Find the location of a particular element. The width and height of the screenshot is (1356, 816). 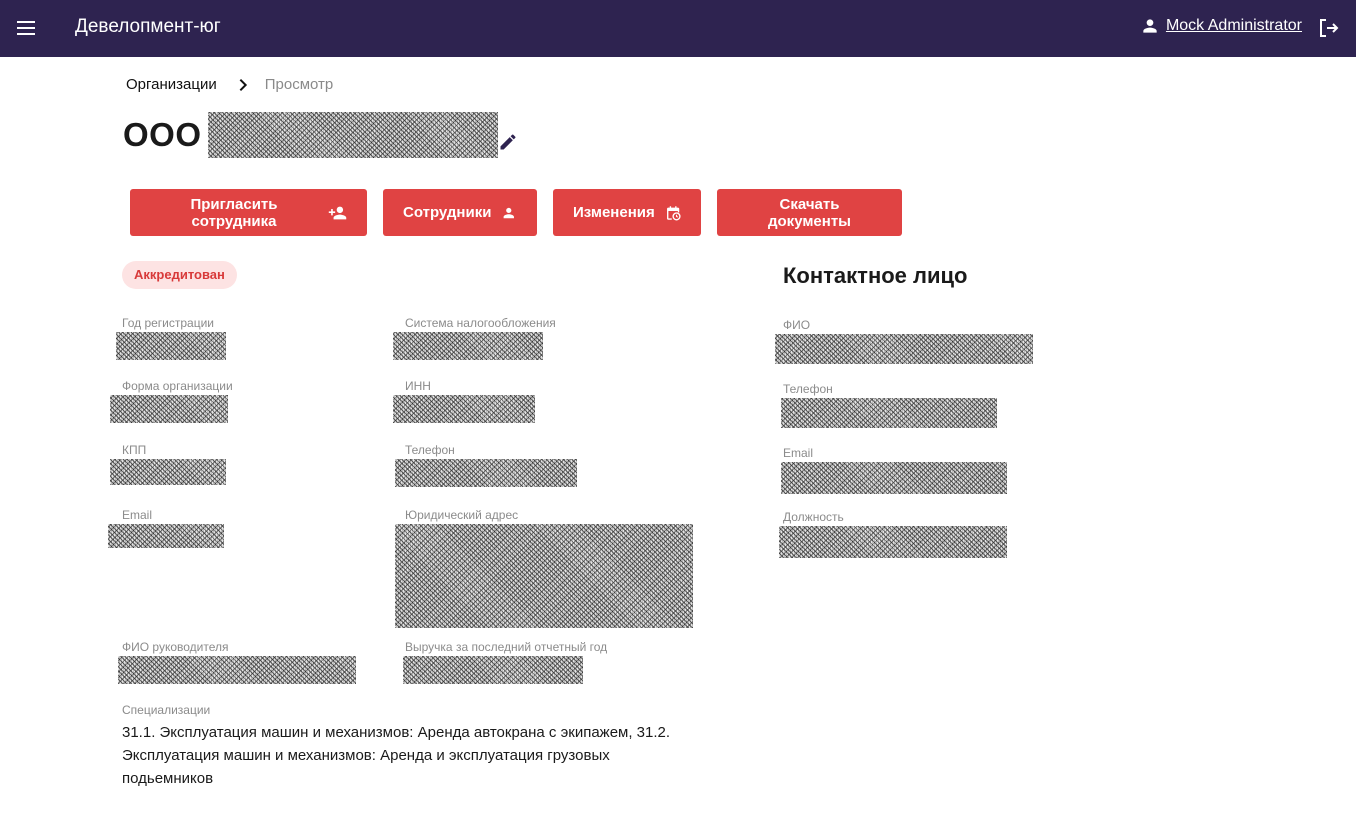

tax-system-label: Система налогообложения is located at coordinates (480, 323).